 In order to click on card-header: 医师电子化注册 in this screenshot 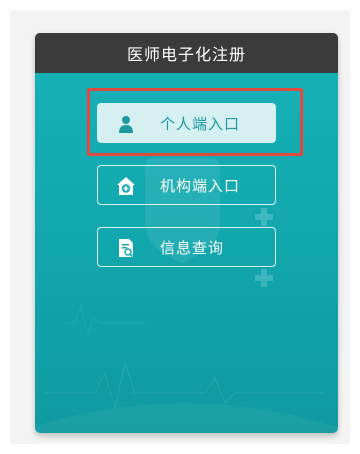, I will do `click(186, 53)`.